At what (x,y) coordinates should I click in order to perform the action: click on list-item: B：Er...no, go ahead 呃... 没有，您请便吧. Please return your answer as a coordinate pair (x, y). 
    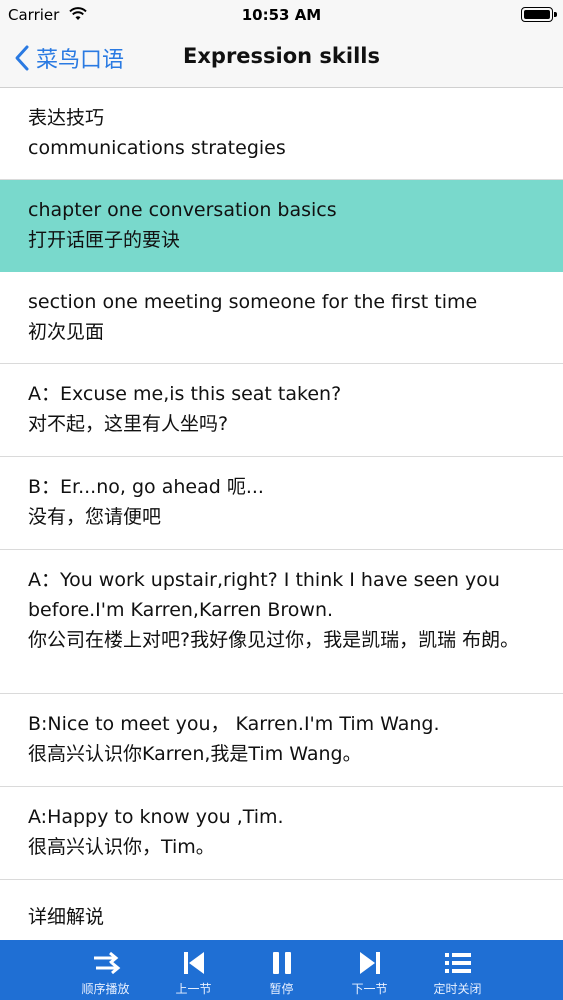
    Looking at the image, I should click on (281, 503).